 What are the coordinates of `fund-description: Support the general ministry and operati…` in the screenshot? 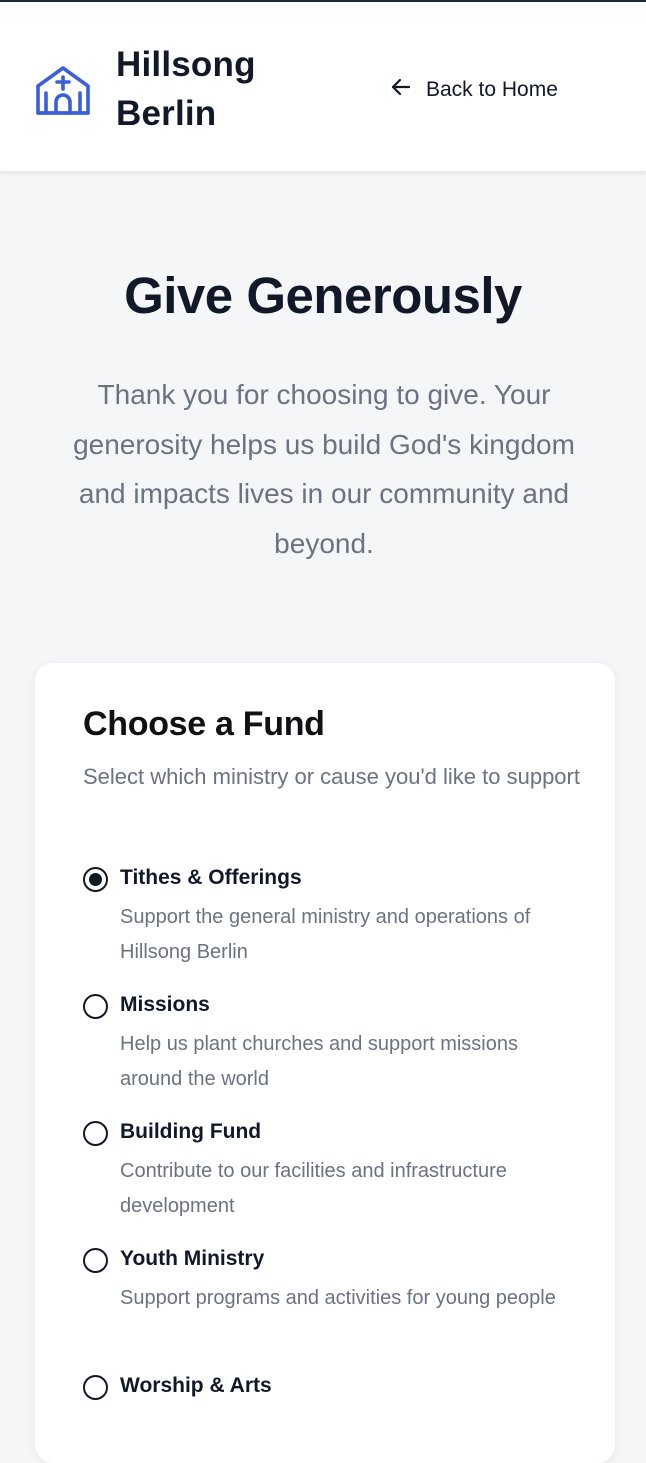 It's located at (325, 934).